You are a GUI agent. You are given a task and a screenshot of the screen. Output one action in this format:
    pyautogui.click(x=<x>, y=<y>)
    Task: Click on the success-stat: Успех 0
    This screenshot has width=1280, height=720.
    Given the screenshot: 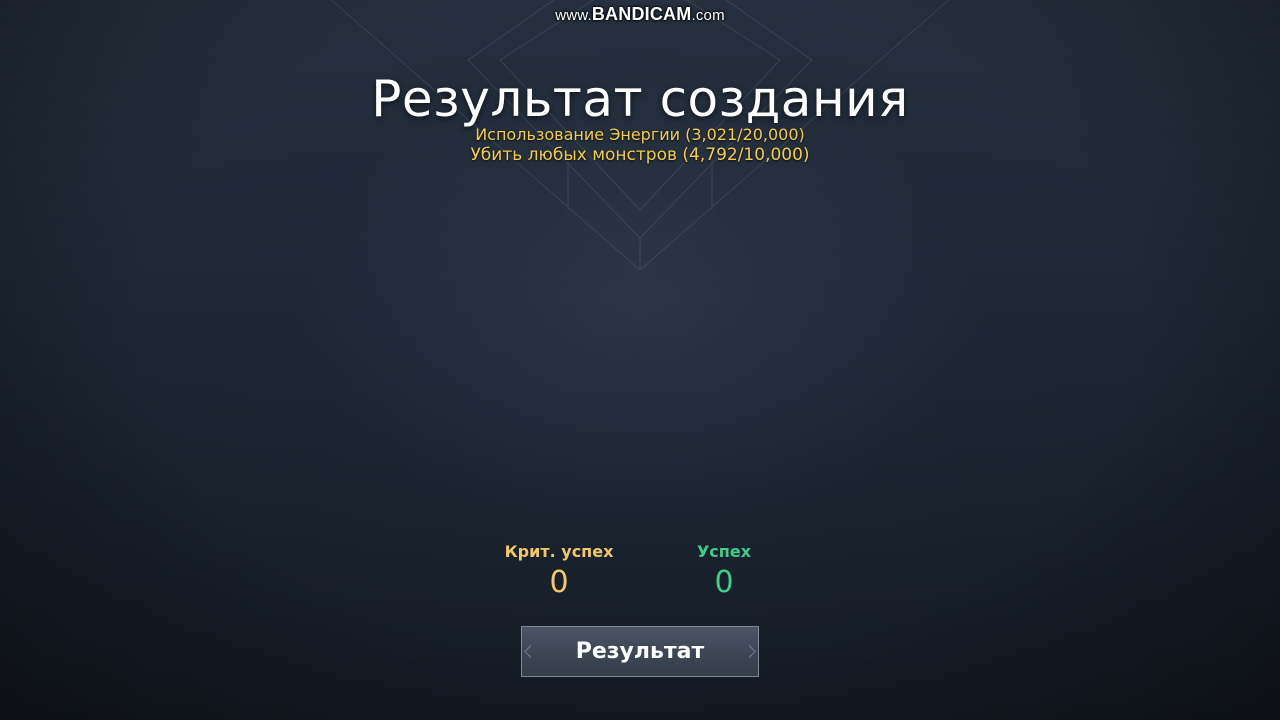 What is the action you would take?
    pyautogui.click(x=724, y=571)
    